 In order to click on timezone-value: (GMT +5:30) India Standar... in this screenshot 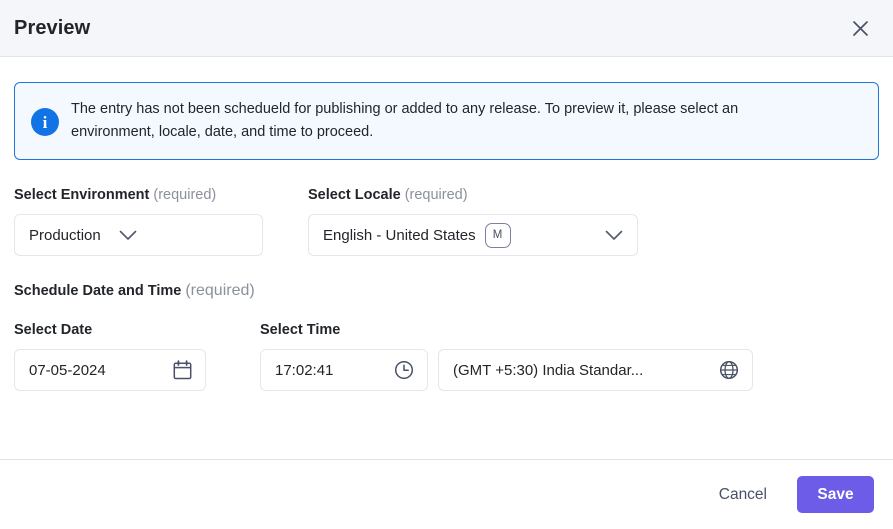, I will do `click(548, 370)`.